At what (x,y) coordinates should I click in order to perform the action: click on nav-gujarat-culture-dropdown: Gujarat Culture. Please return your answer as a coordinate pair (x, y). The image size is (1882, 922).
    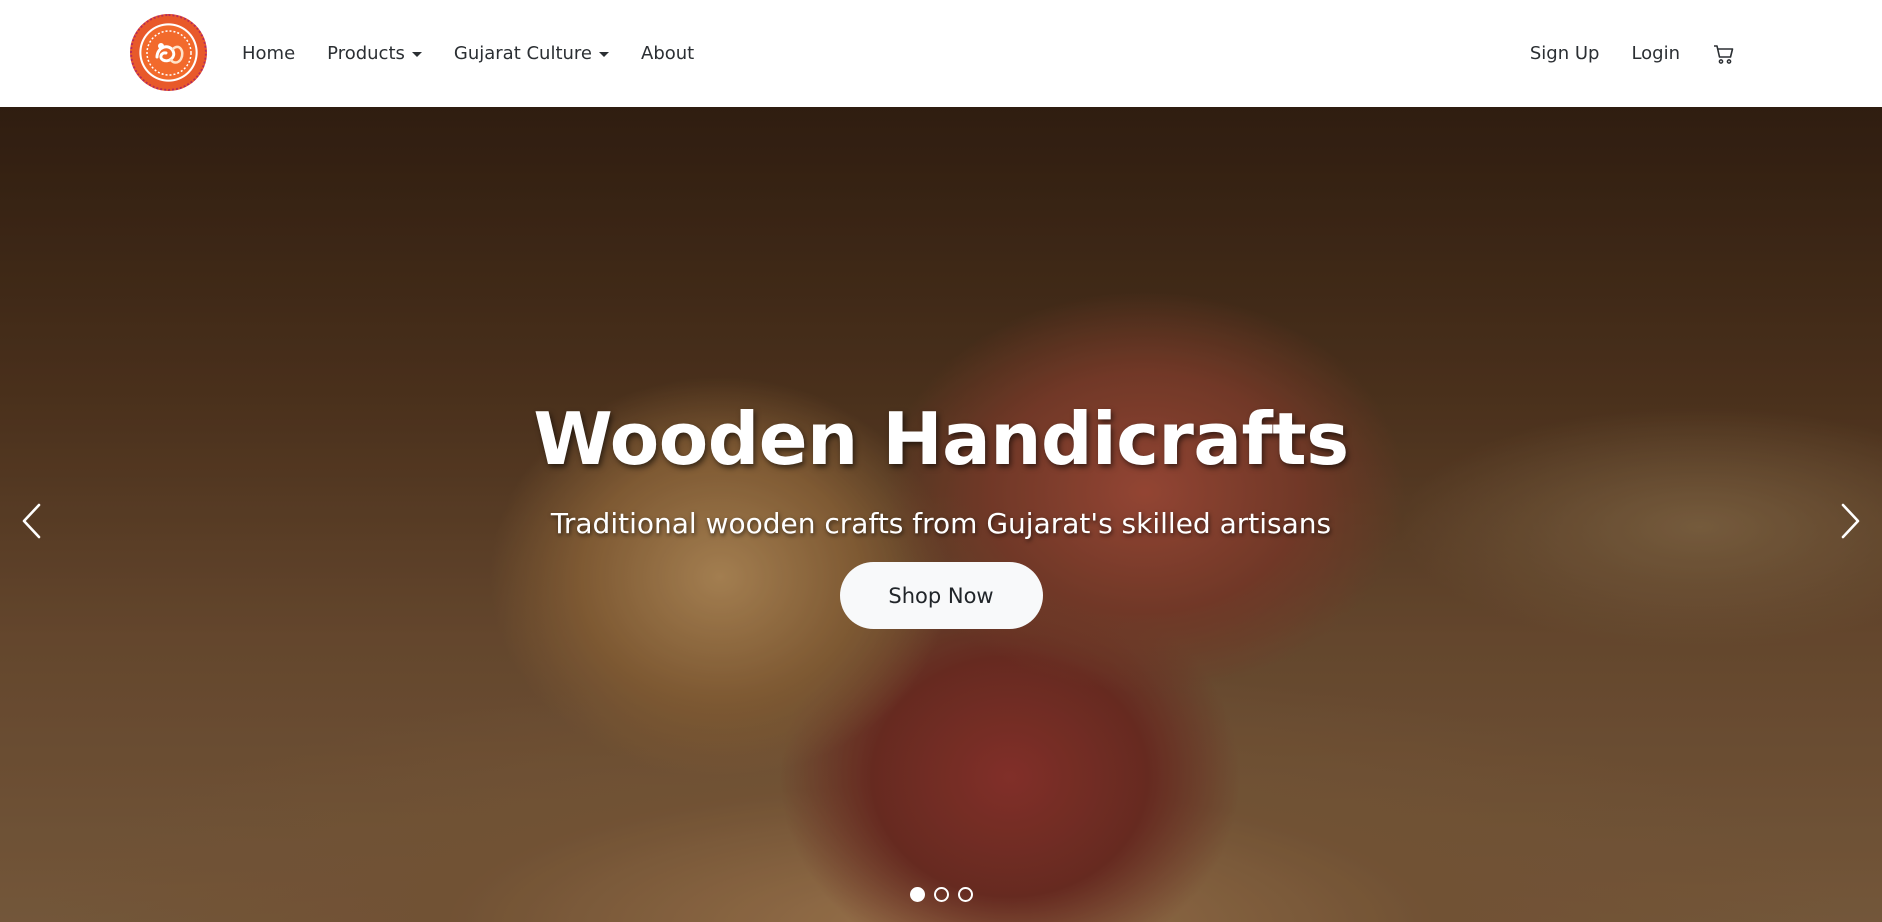
    Looking at the image, I should click on (531, 53).